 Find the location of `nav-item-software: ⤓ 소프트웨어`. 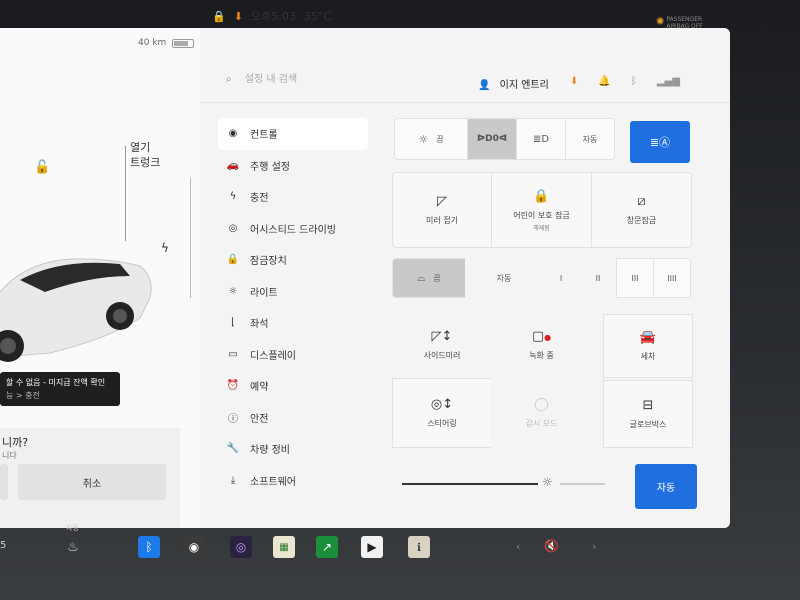

nav-item-software: ⤓ 소프트웨어 is located at coordinates (293, 481).